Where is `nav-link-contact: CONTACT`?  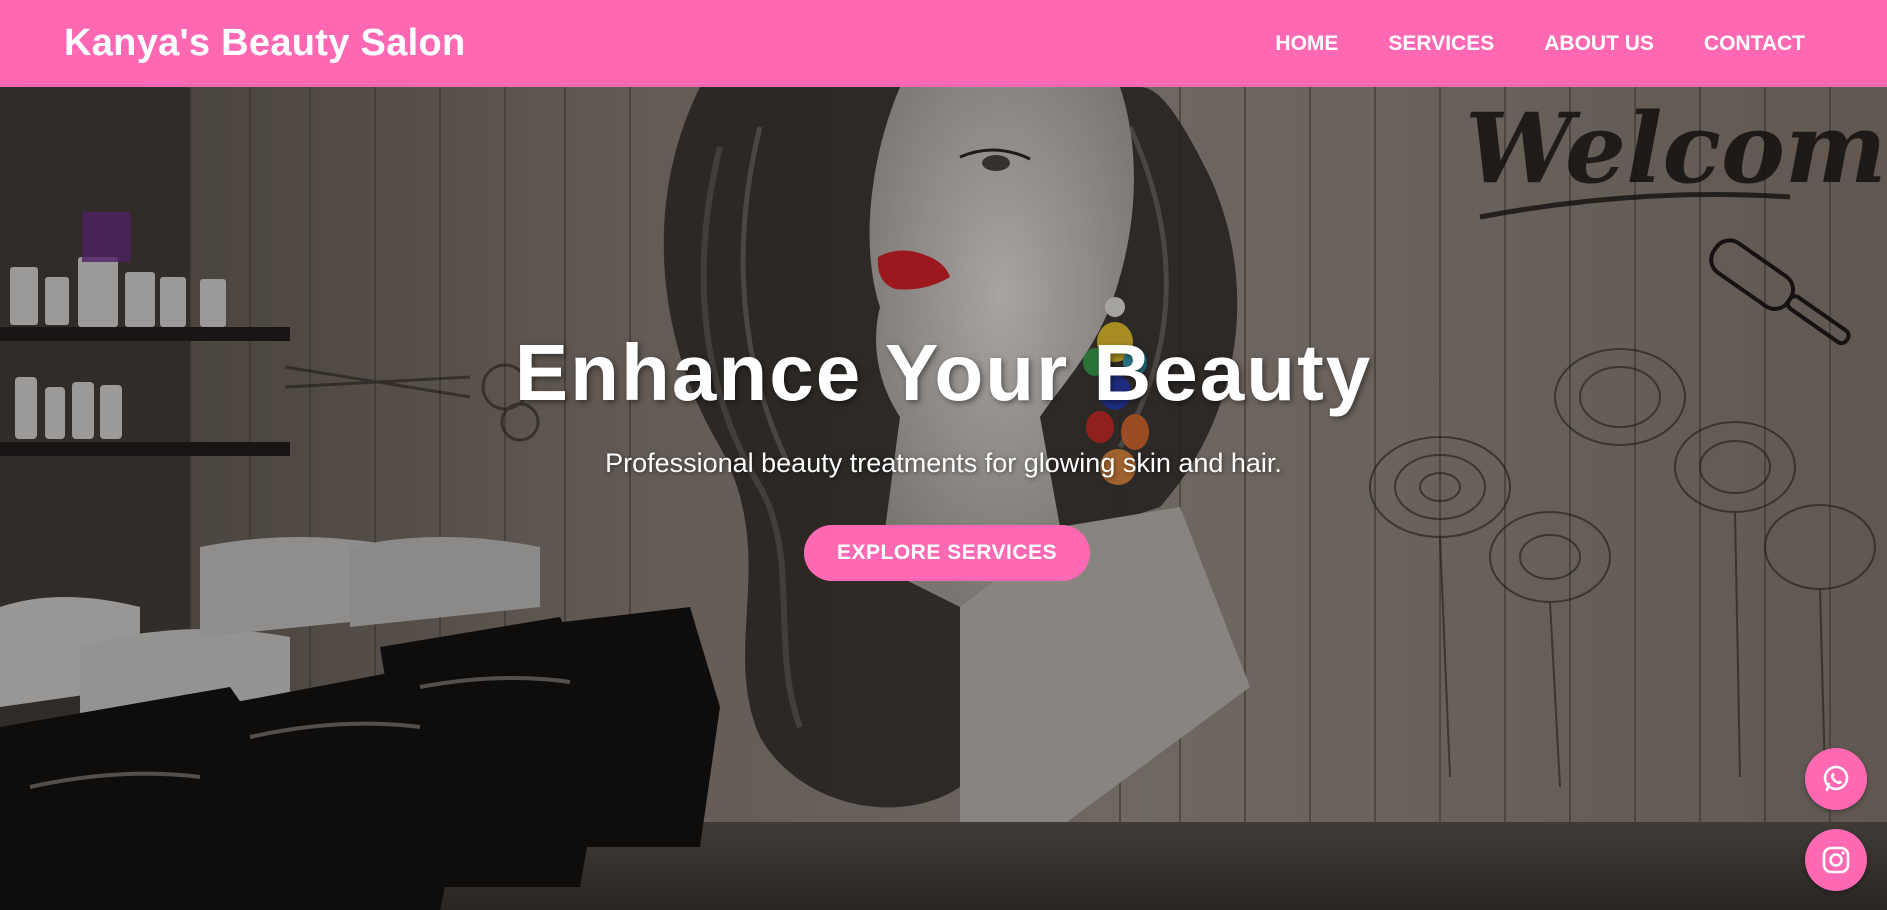
nav-link-contact: CONTACT is located at coordinates (1754, 44).